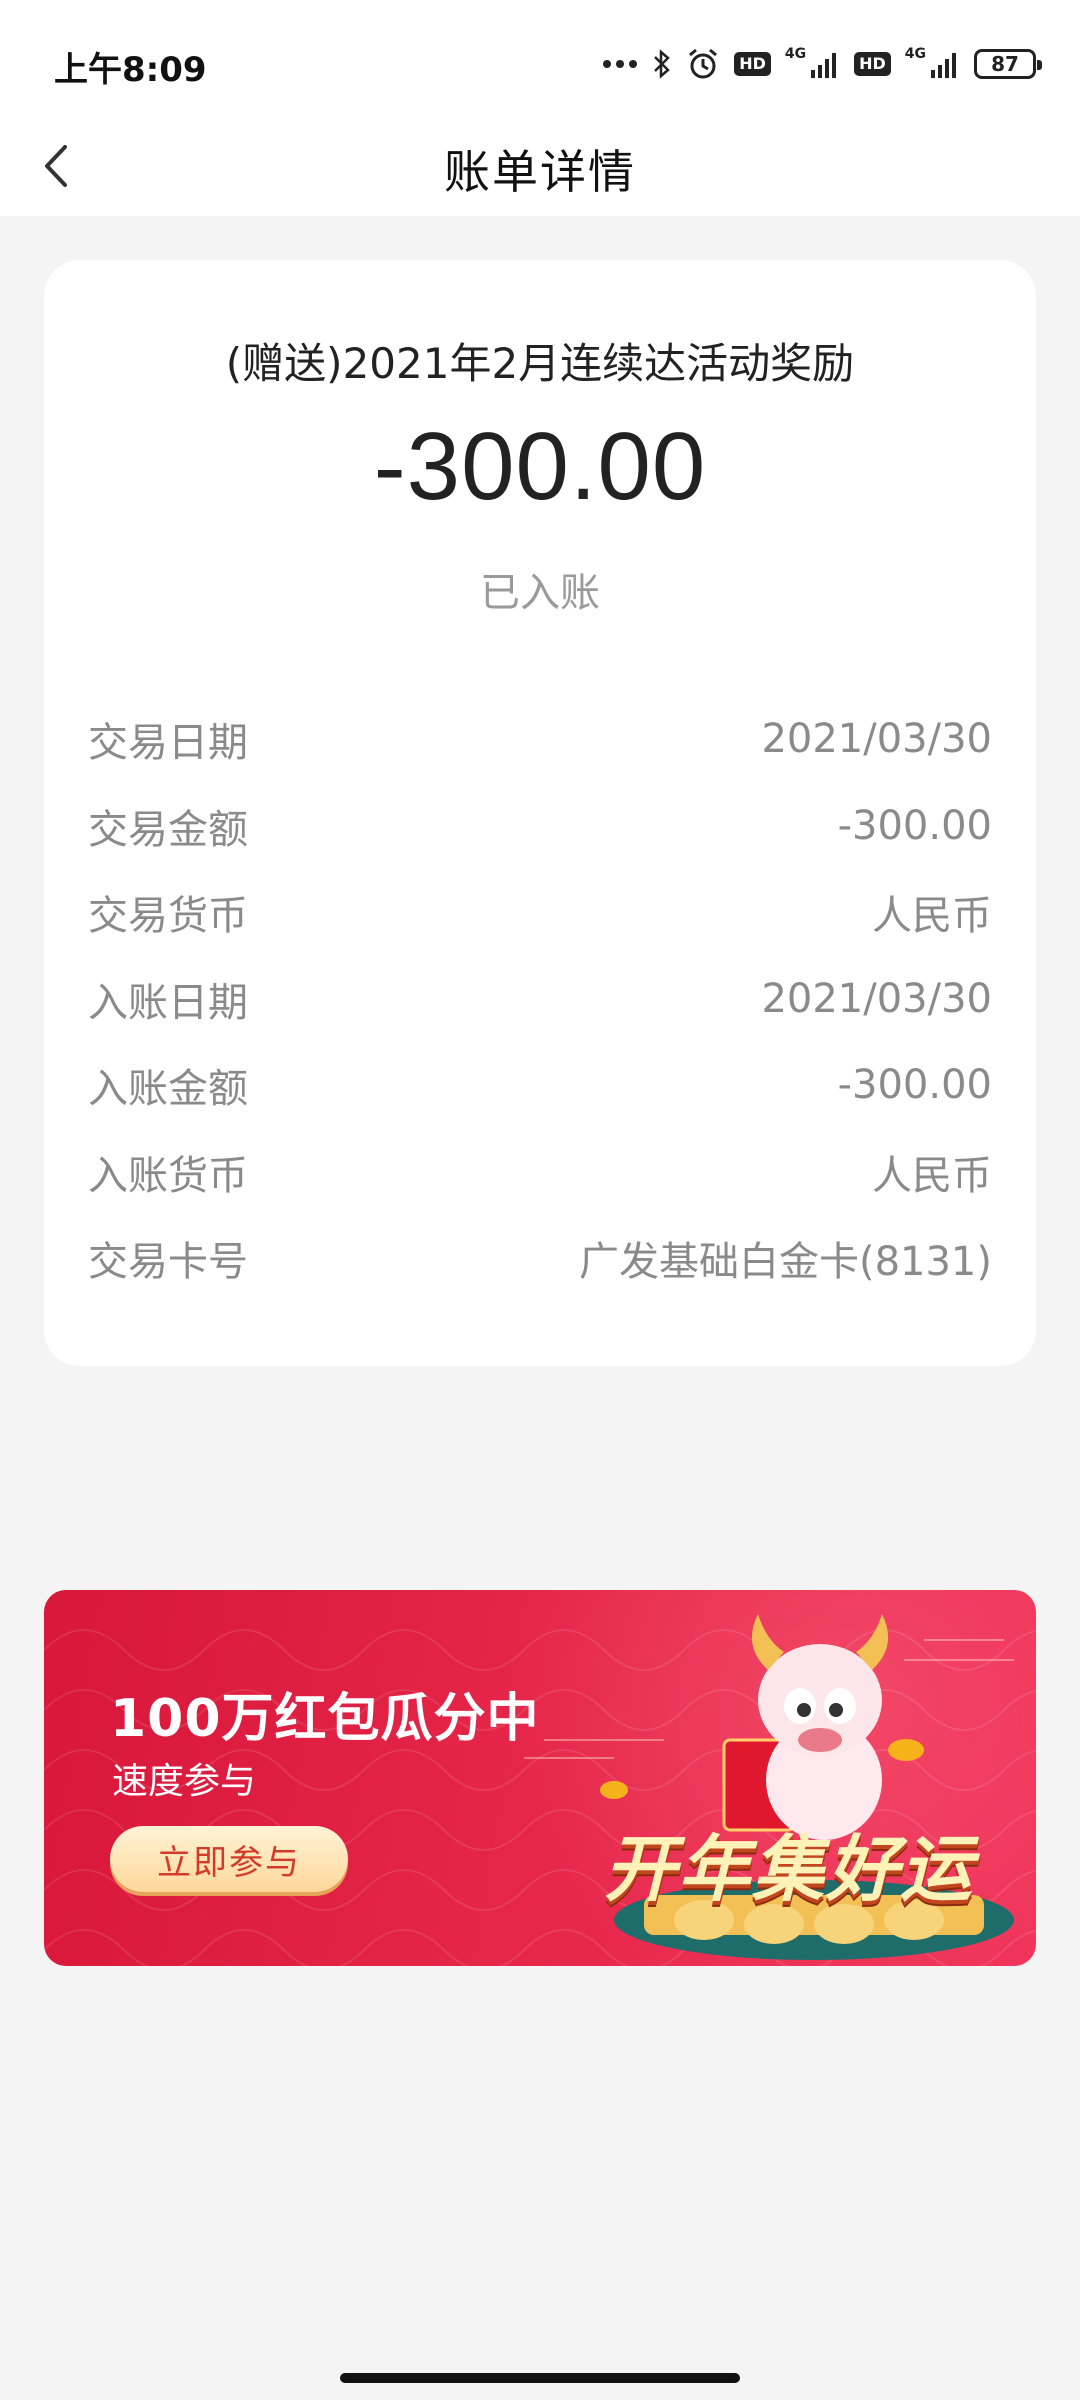  I want to click on detail-label: 交易金额, so click(168, 829).